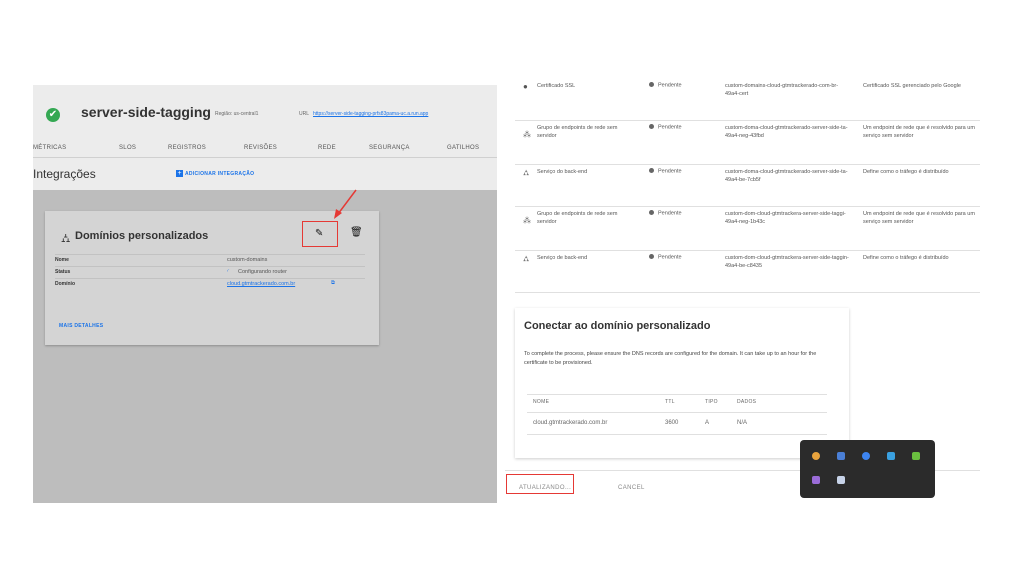 The height and width of the screenshot is (578, 1024). Describe the element at coordinates (540, 484) in the screenshot. I see `update-highlight-box` at that location.